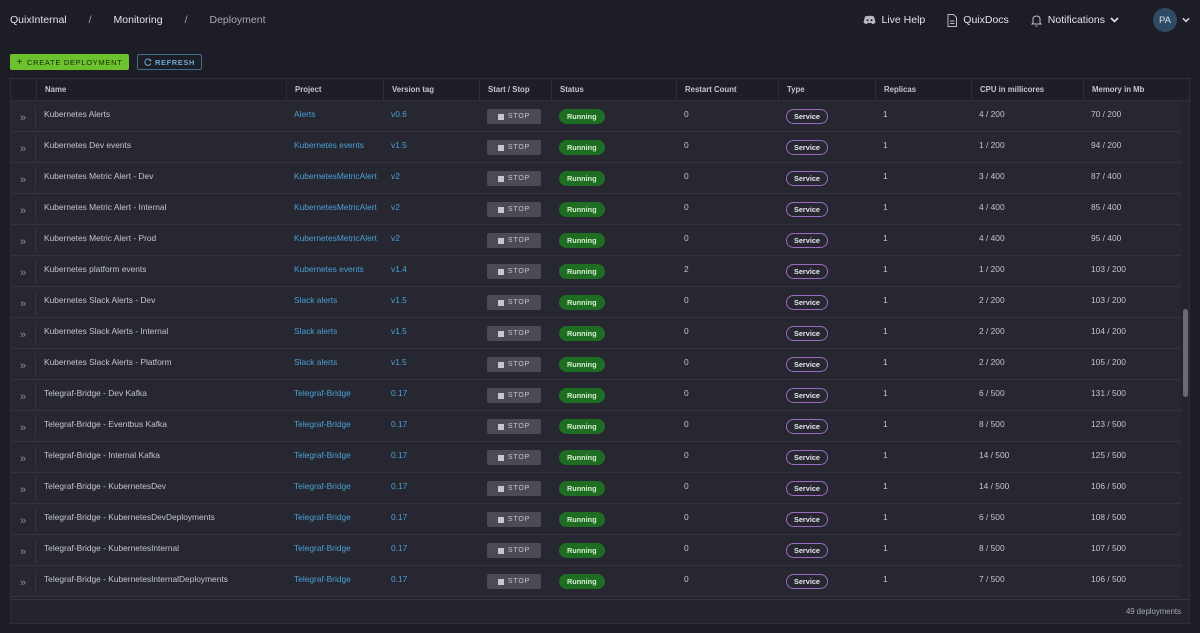 The image size is (1200, 633). I want to click on deployment-name: Telegraf-Bridge - KubernetesInternal, so click(161, 550).